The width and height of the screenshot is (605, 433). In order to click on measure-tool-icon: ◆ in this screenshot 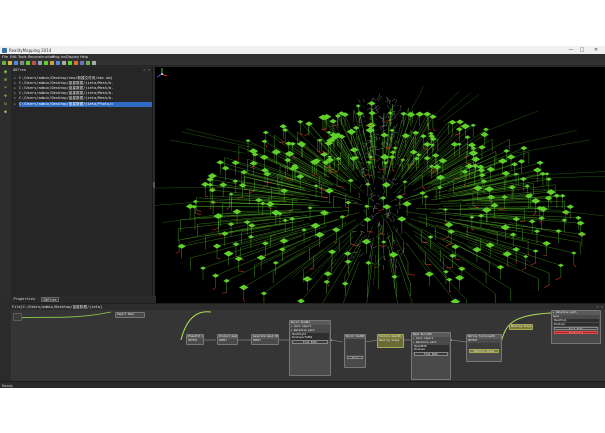, I will do `click(5, 112)`.